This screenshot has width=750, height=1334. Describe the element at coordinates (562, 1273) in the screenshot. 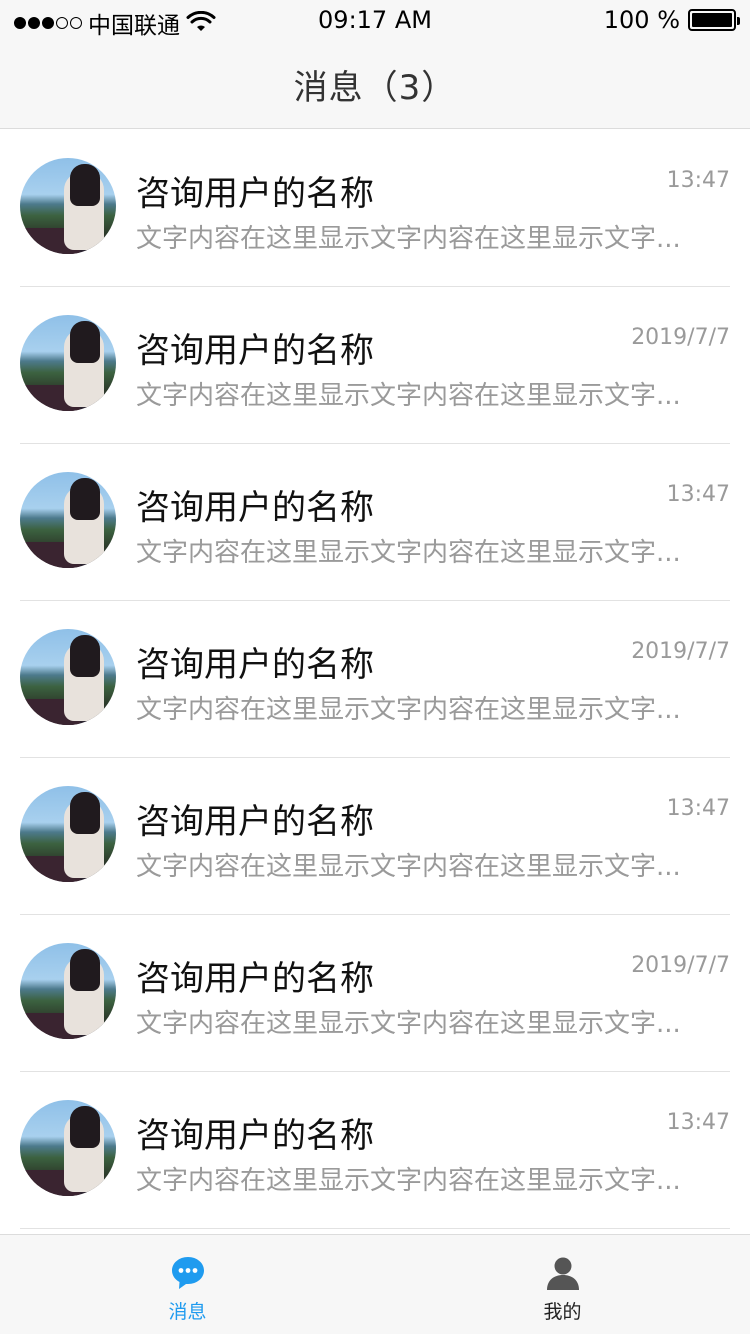

I see `person-icon` at that location.